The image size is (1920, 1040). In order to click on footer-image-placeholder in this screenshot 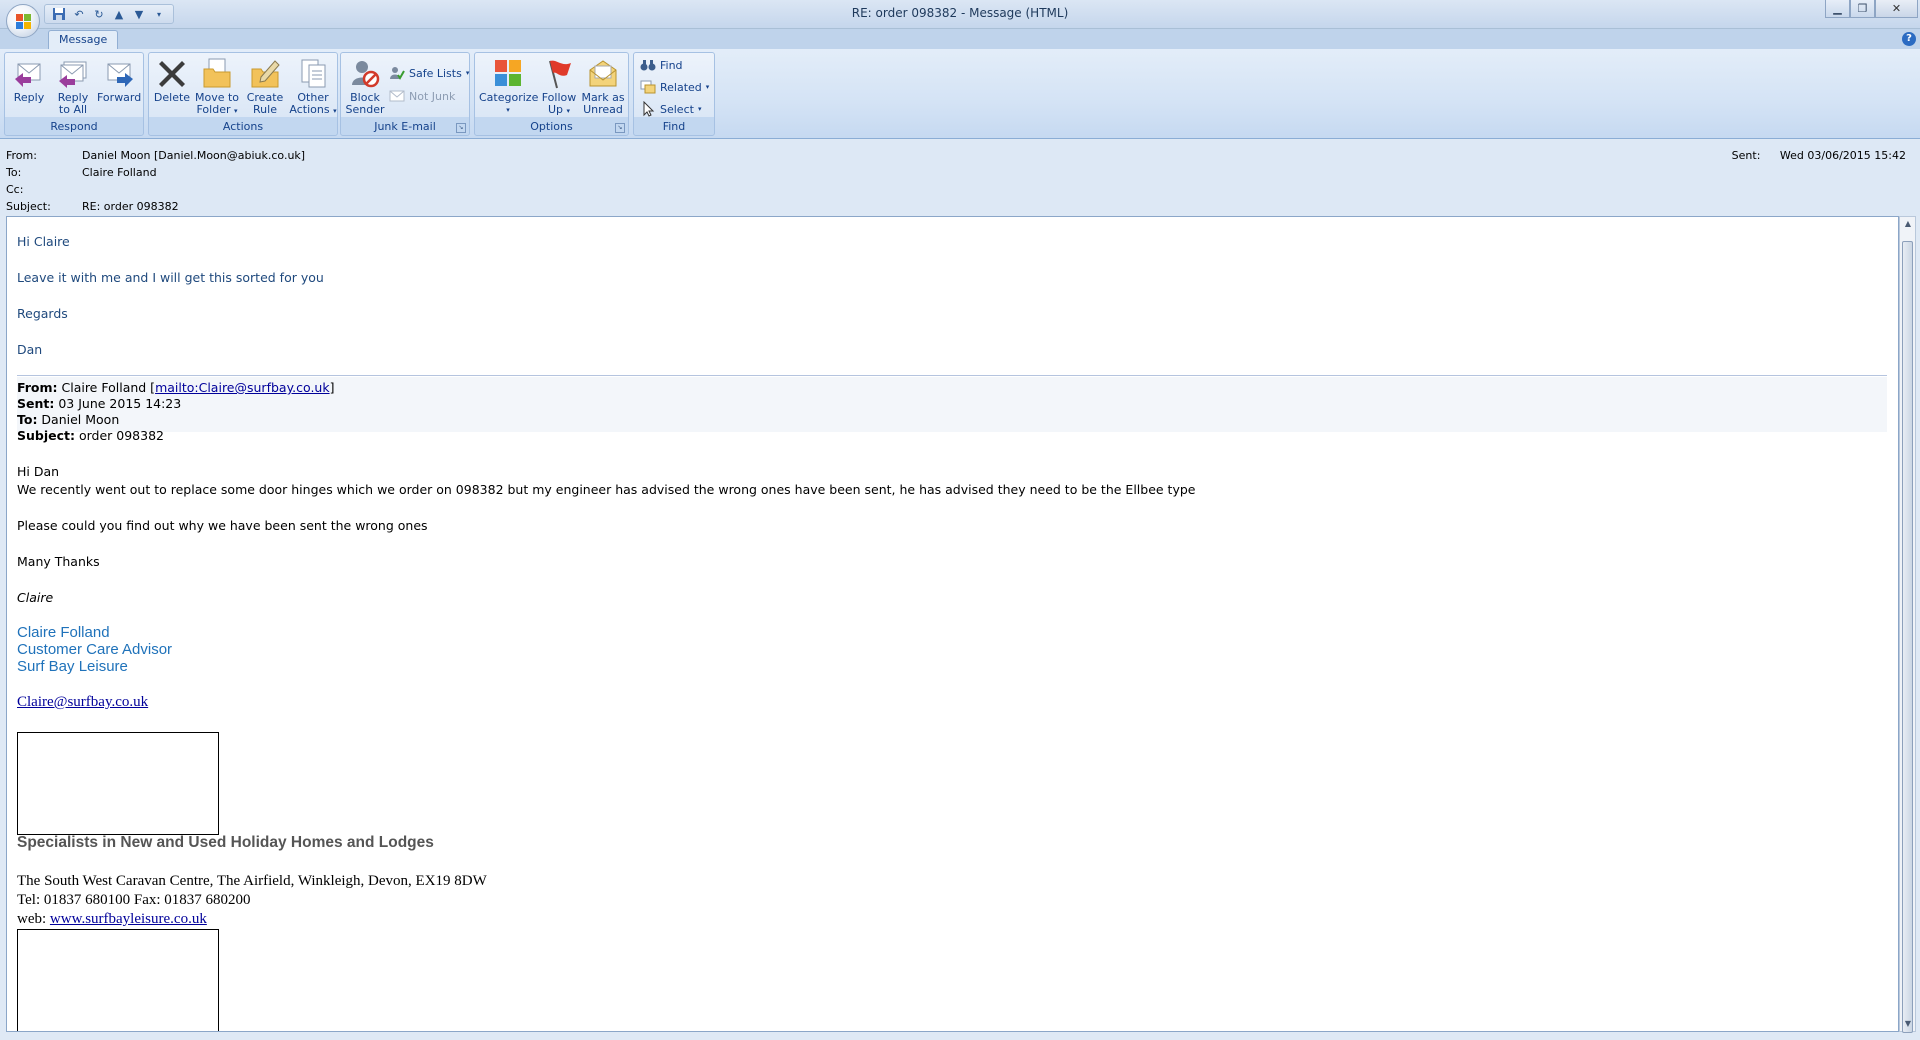, I will do `click(118, 980)`.